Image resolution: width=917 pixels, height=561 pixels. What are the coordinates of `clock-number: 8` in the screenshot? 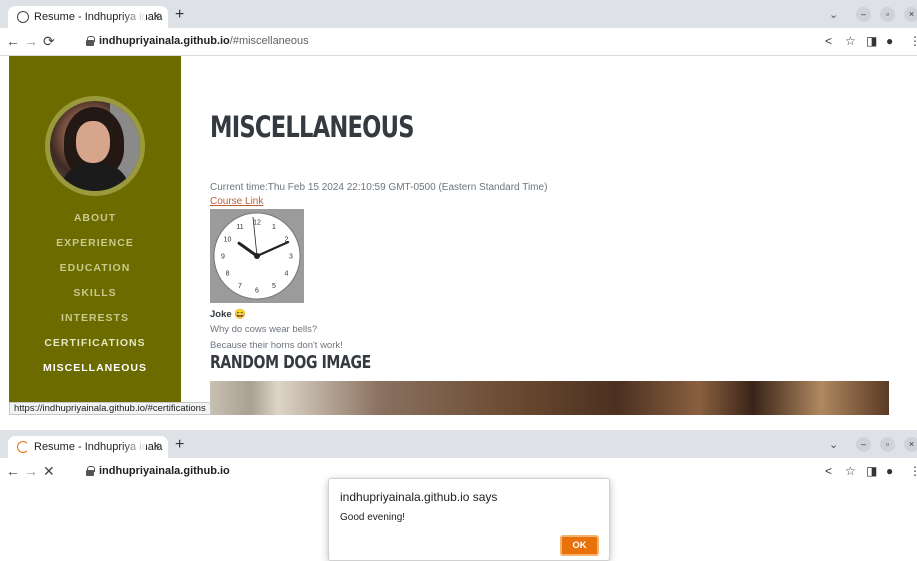 It's located at (228, 274).